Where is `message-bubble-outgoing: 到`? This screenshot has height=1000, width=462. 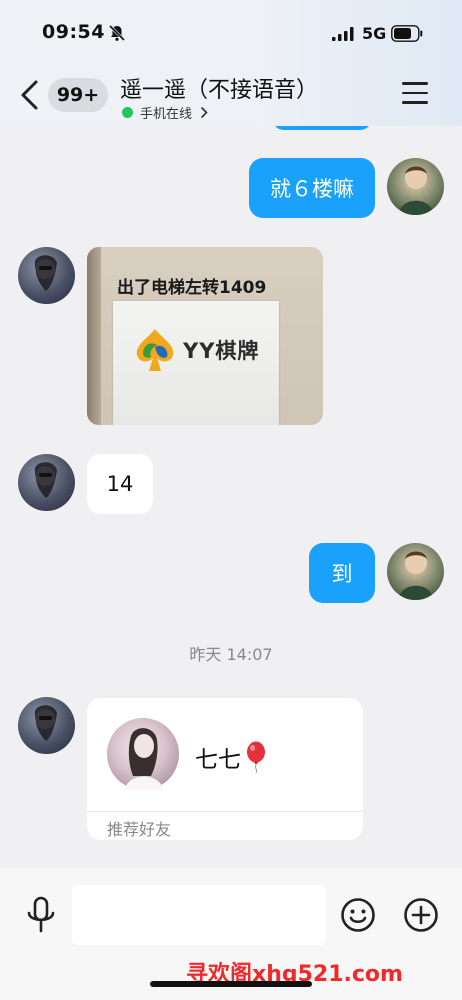
message-bubble-outgoing: 到 is located at coordinates (342, 573).